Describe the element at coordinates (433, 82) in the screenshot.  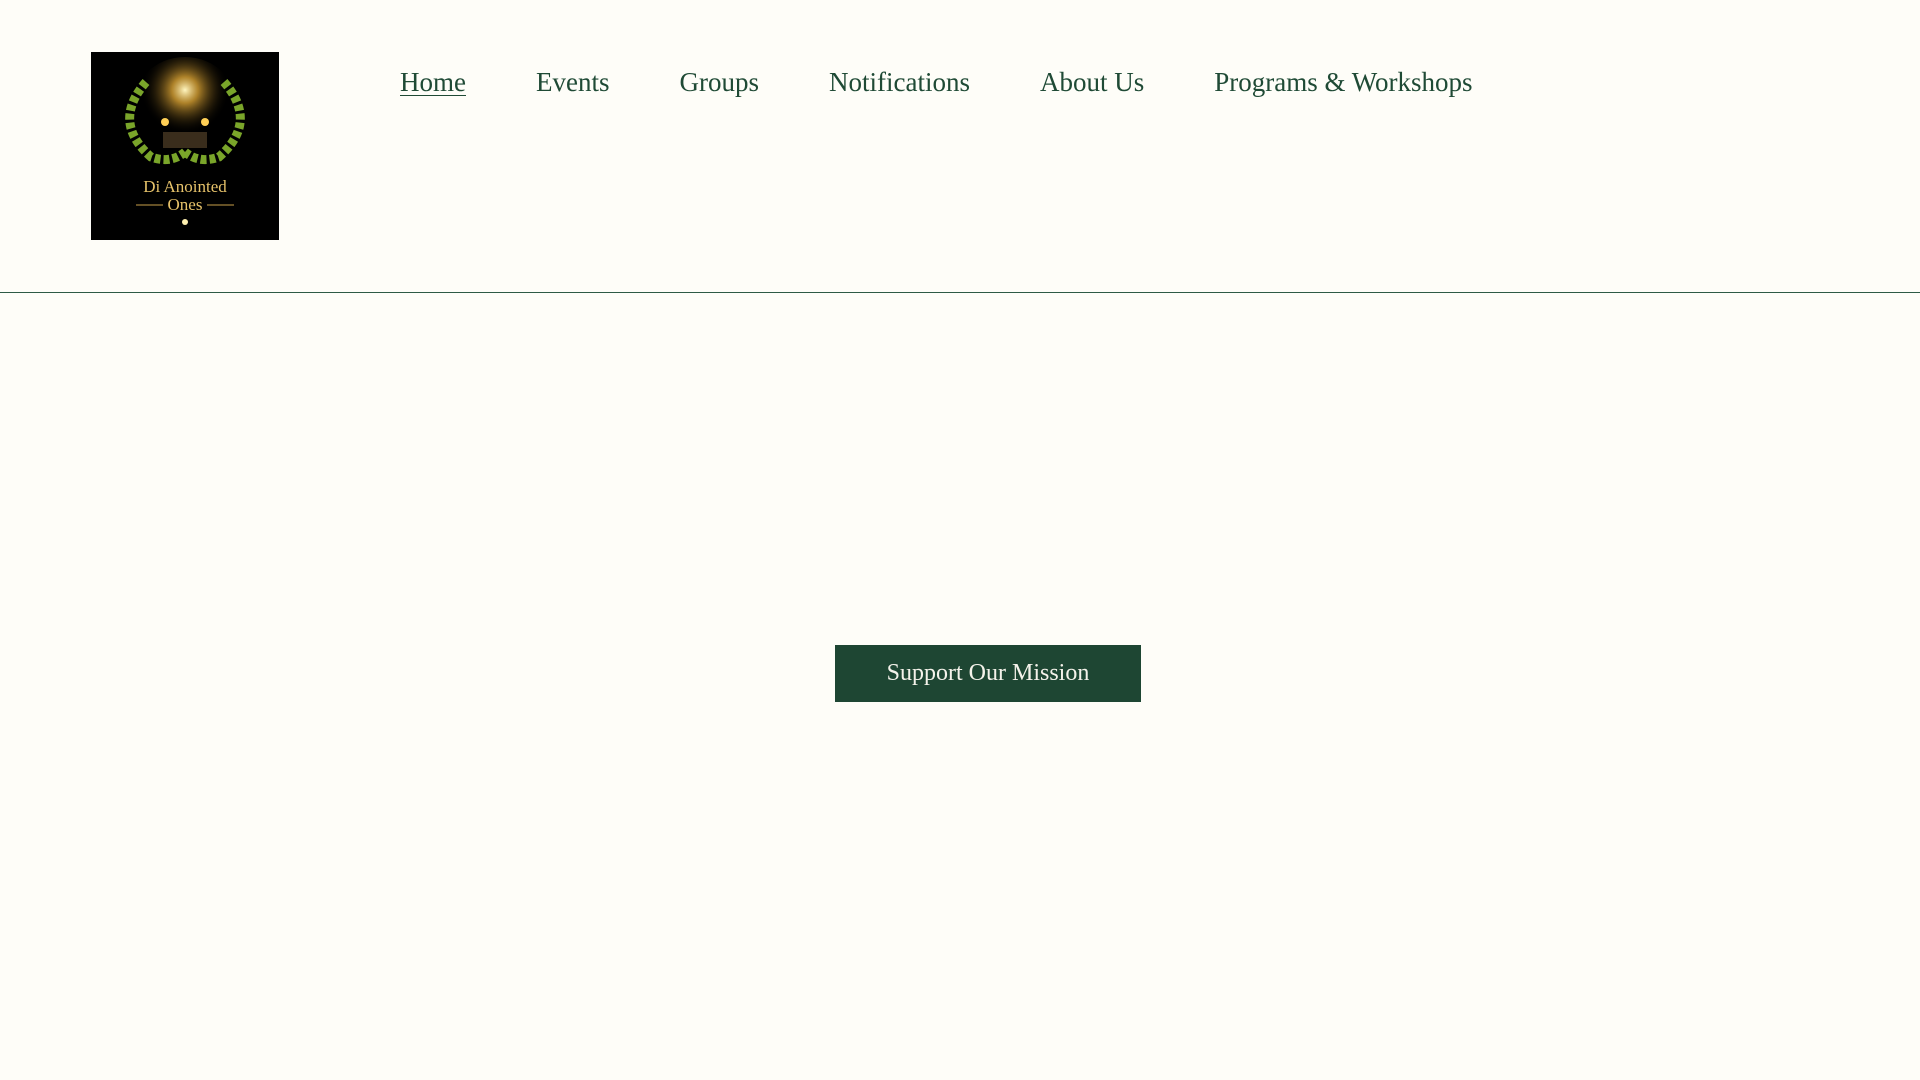
I see `nav-home: Home` at that location.